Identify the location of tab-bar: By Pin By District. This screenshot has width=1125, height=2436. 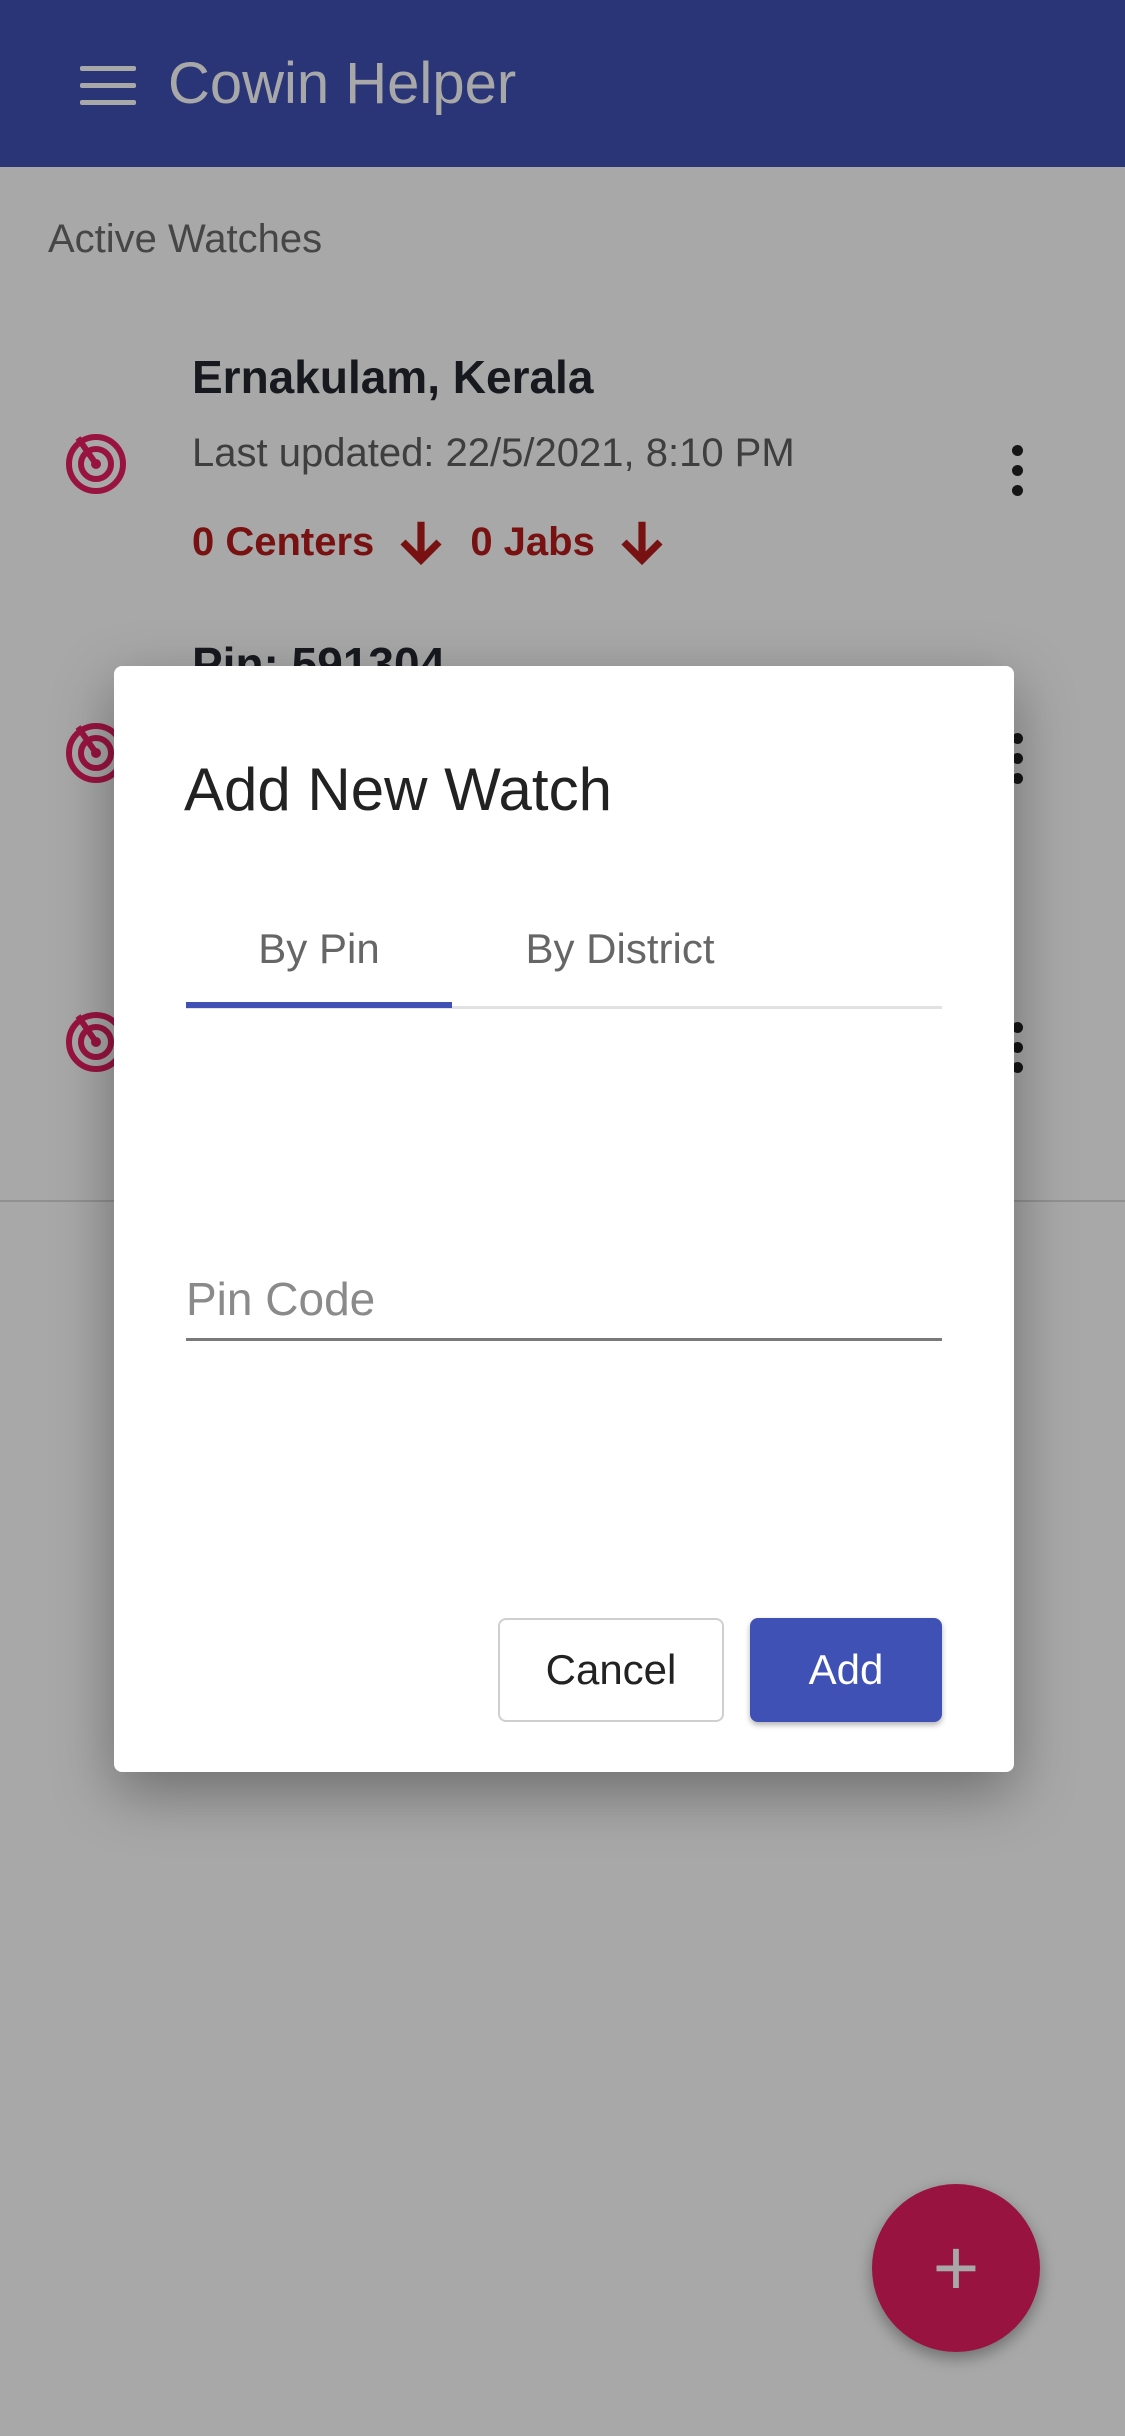
(564, 962).